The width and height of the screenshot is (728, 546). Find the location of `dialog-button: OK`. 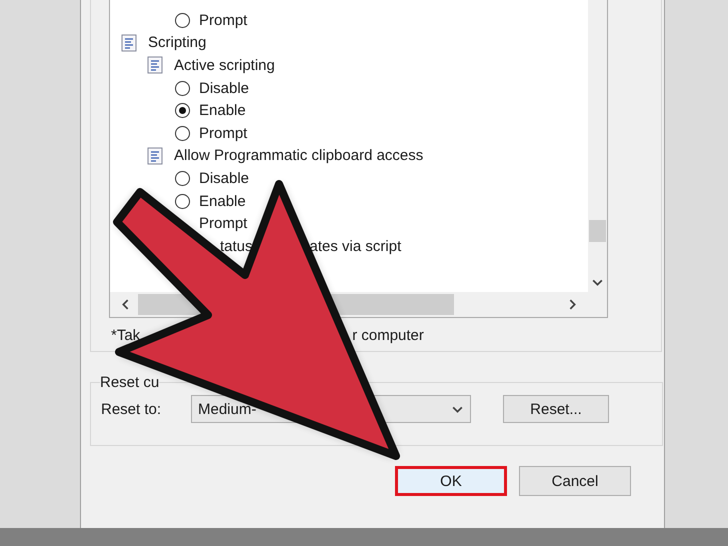

dialog-button: OK is located at coordinates (451, 481).